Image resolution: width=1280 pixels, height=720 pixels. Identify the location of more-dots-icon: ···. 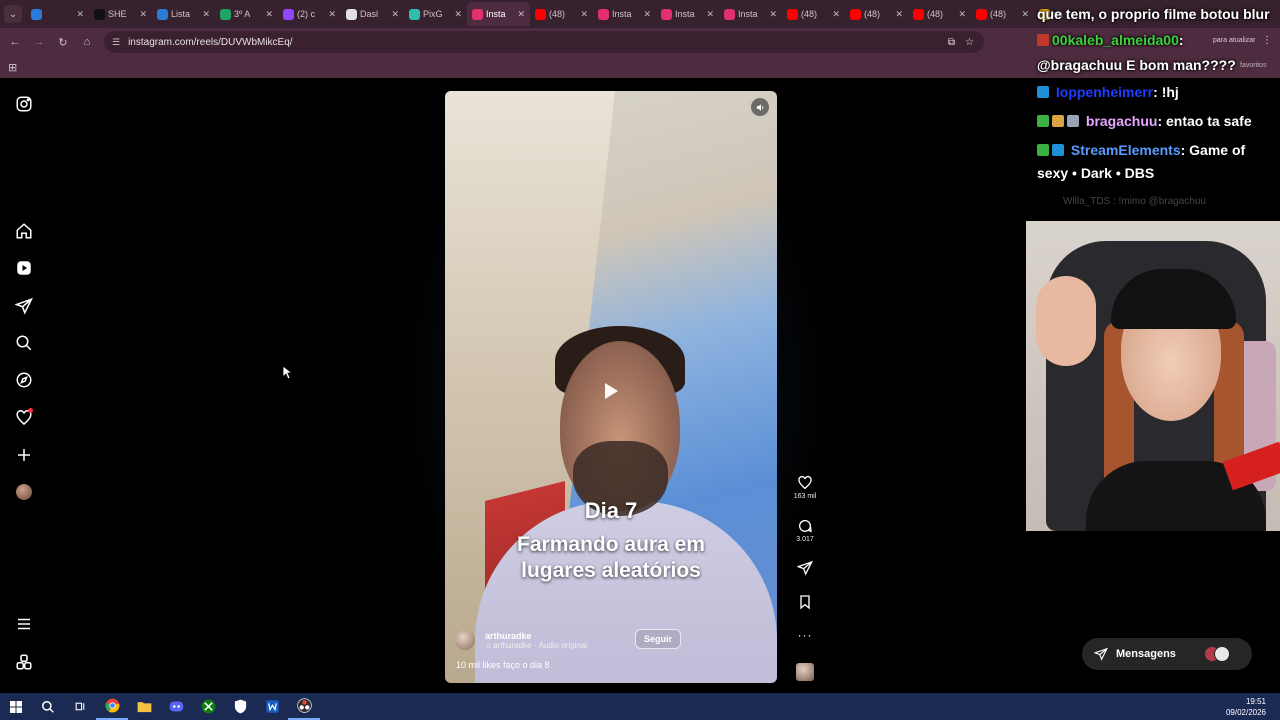
(805, 635).